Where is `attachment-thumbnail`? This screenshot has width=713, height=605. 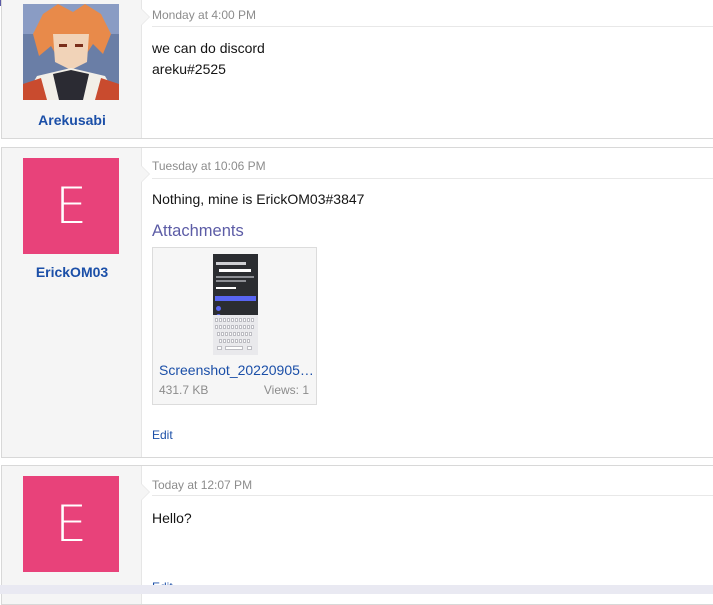
attachment-thumbnail is located at coordinates (235, 304).